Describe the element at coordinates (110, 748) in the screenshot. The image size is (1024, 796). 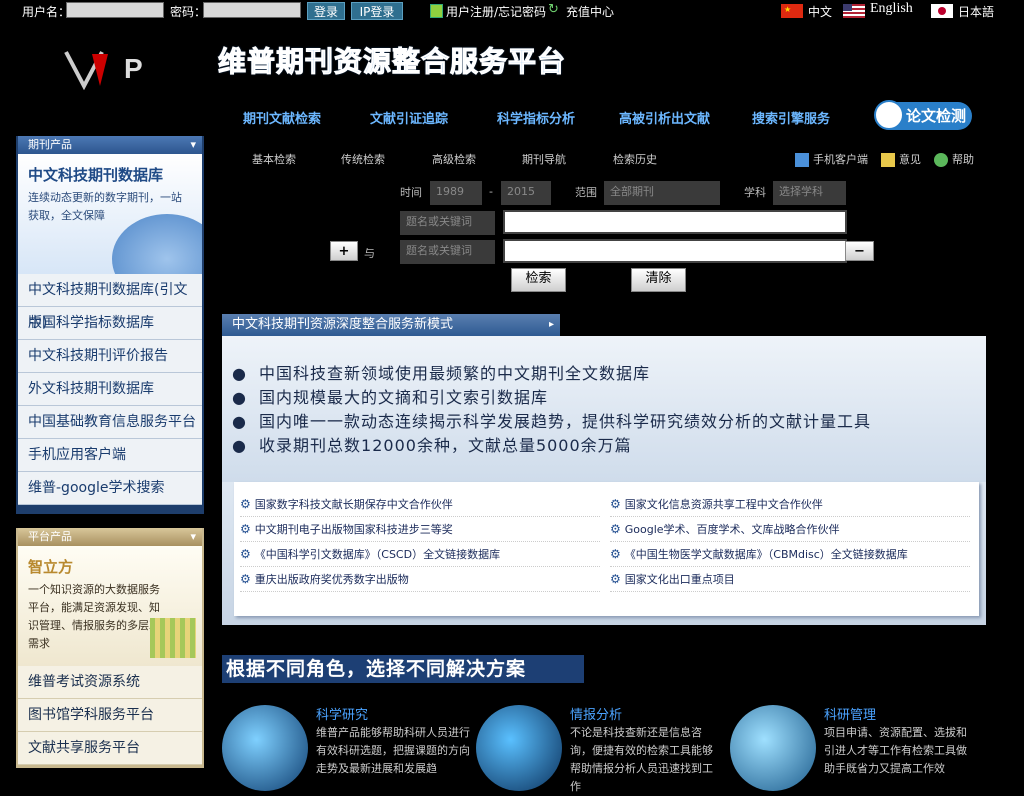
I see `sidebar-item: 文献共享服务平台` at that location.